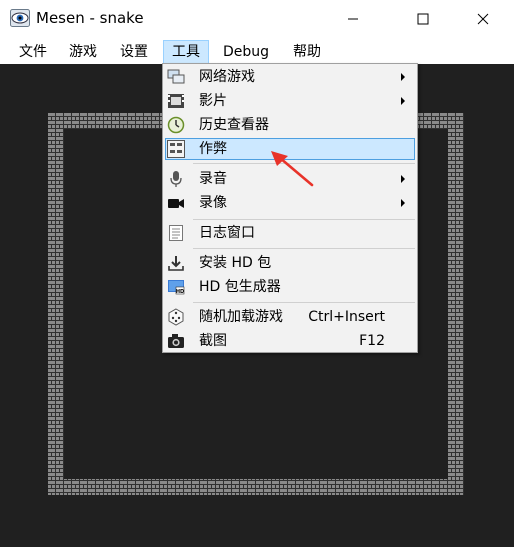 The width and height of the screenshot is (514, 547). What do you see at coordinates (176, 203) in the screenshot?
I see `video-camera-icon` at bounding box center [176, 203].